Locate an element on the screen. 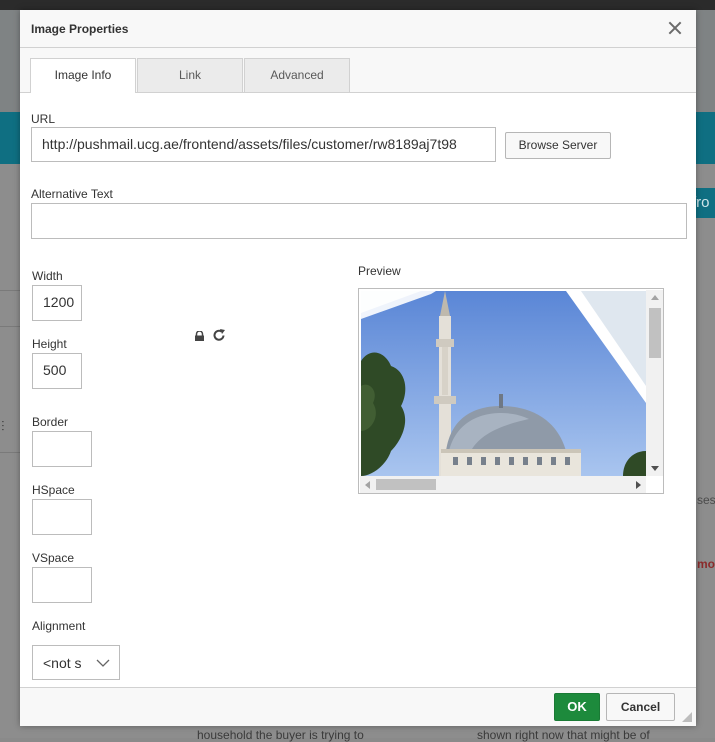 This screenshot has height=742, width=715. hspace-input is located at coordinates (62, 517).